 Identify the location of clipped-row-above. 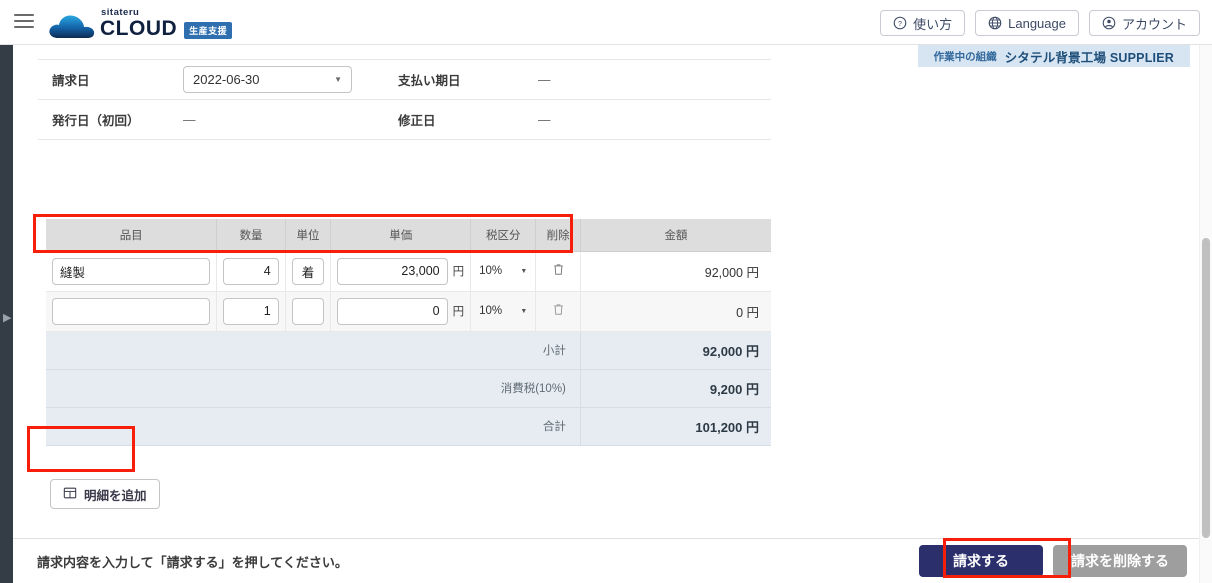
(403, 54).